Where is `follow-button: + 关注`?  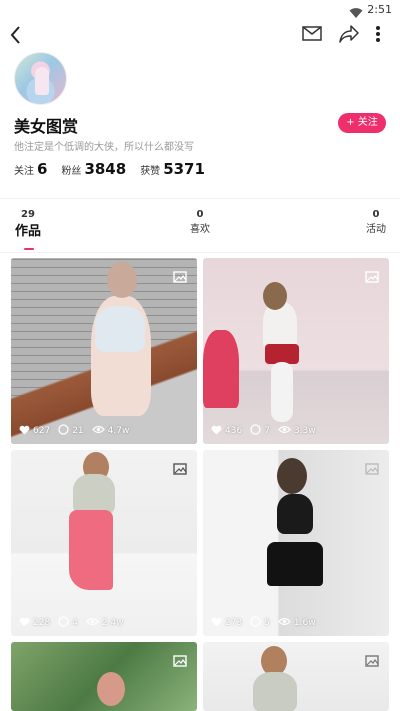
follow-button: + 关注 is located at coordinates (362, 123).